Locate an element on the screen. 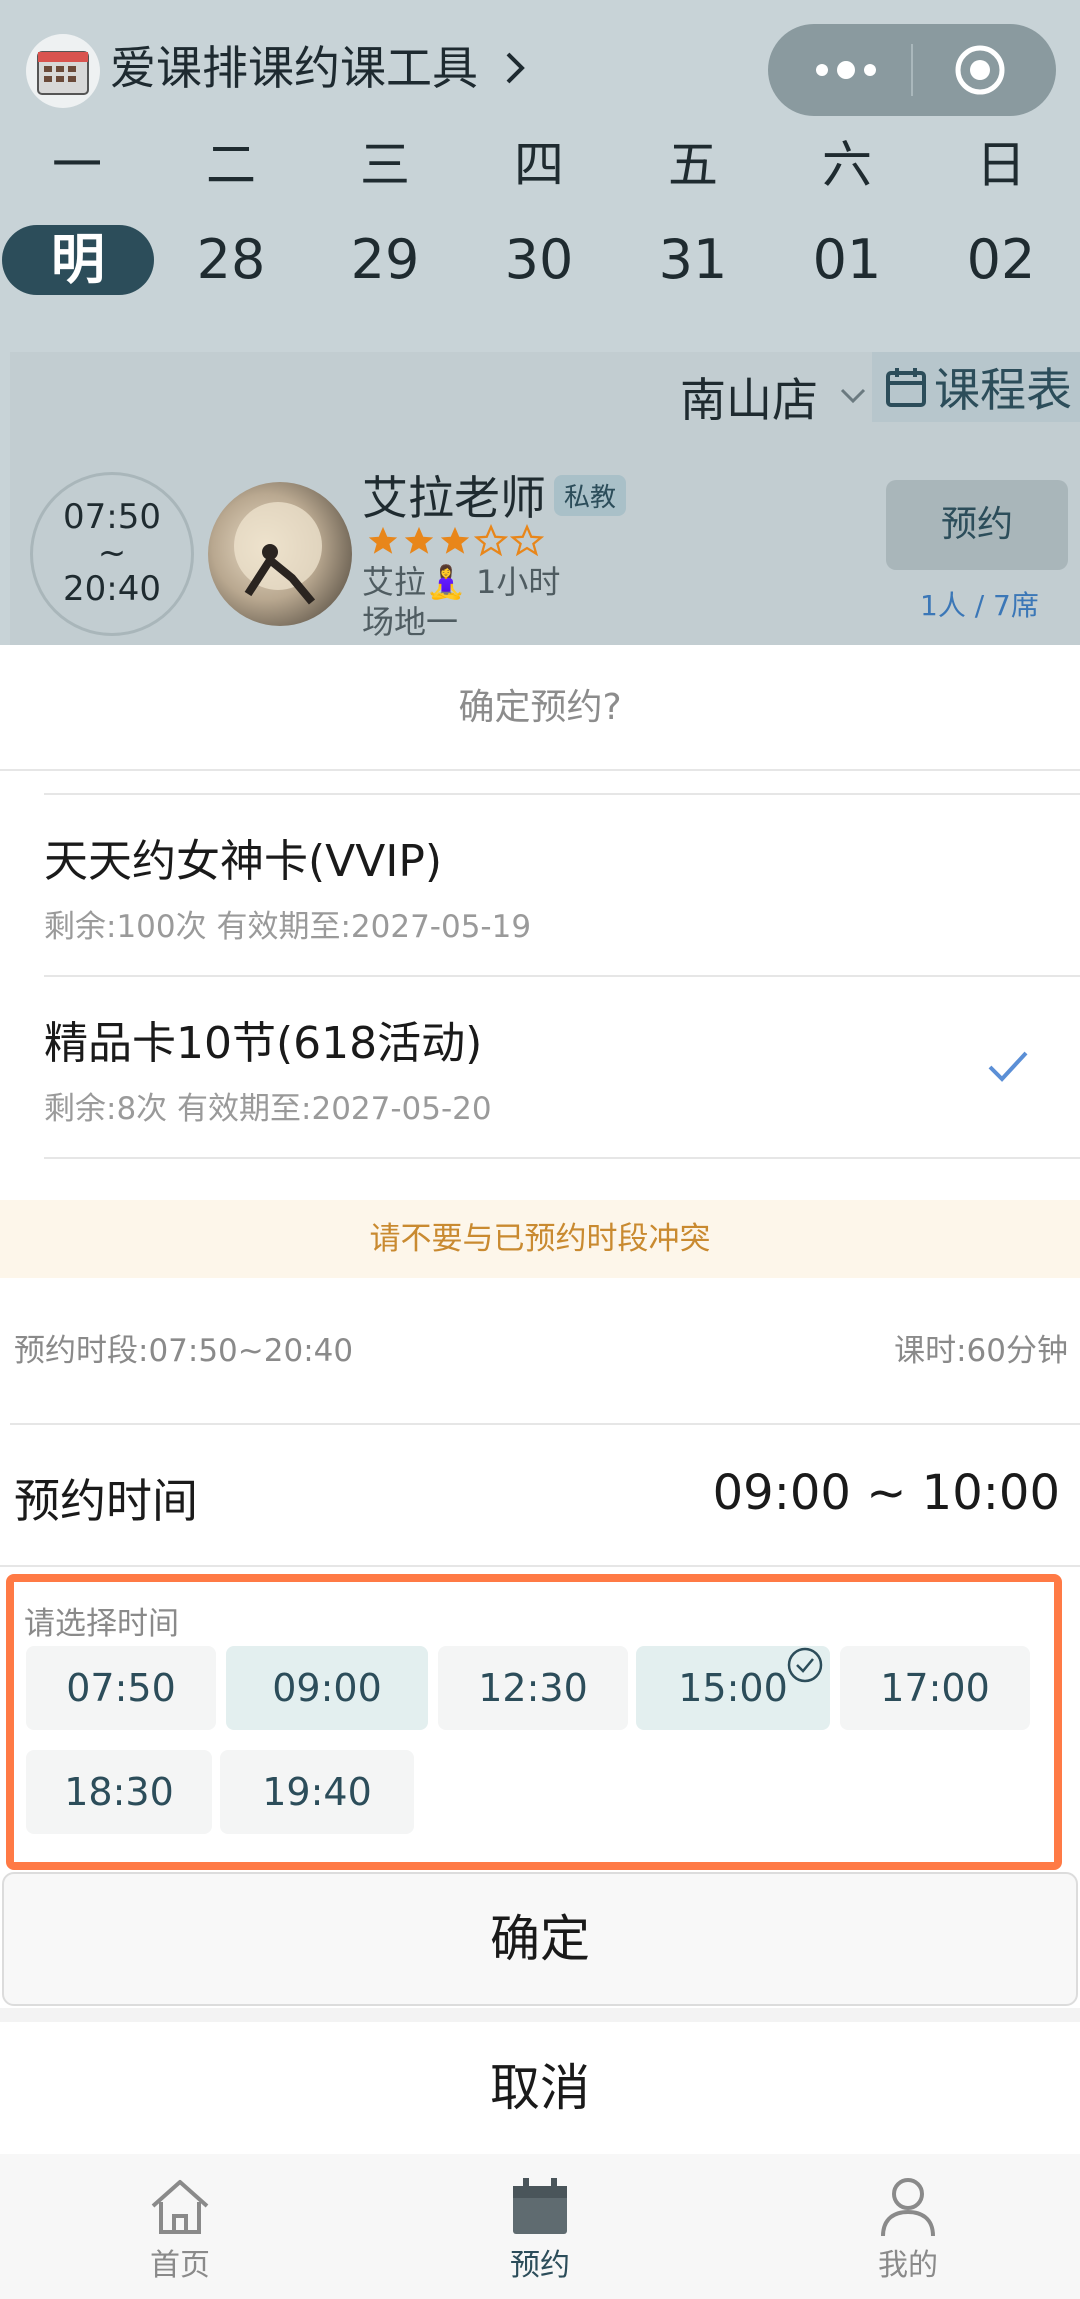 Image resolution: width=1080 pixels, height=2299 pixels. teacher-rating is located at coordinates (455, 542).